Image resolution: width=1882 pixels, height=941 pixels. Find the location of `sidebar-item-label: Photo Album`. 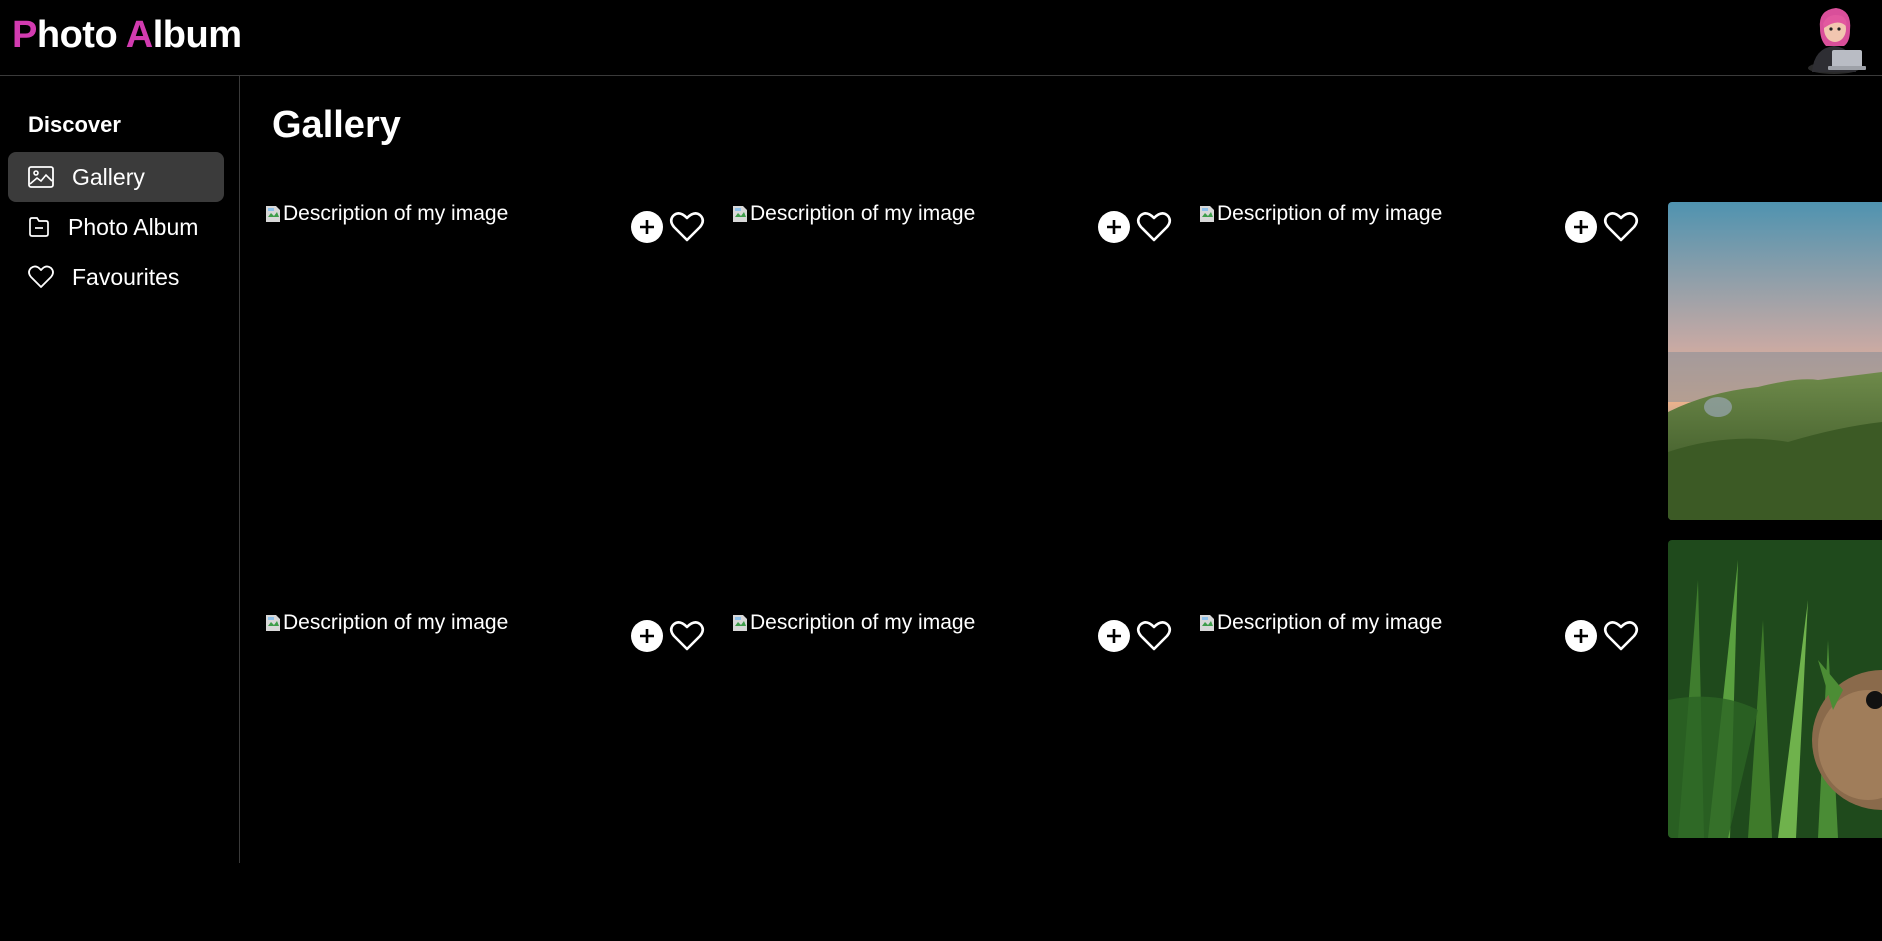

sidebar-item-label: Photo Album is located at coordinates (133, 226).